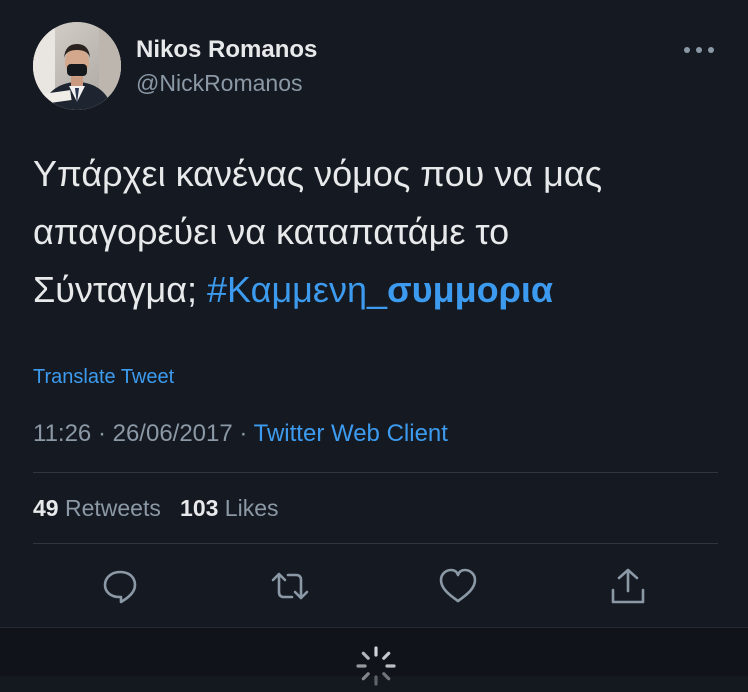  What do you see at coordinates (120, 289) in the screenshot?
I see `tweet-text-fragment: Σύνταγμα;` at bounding box center [120, 289].